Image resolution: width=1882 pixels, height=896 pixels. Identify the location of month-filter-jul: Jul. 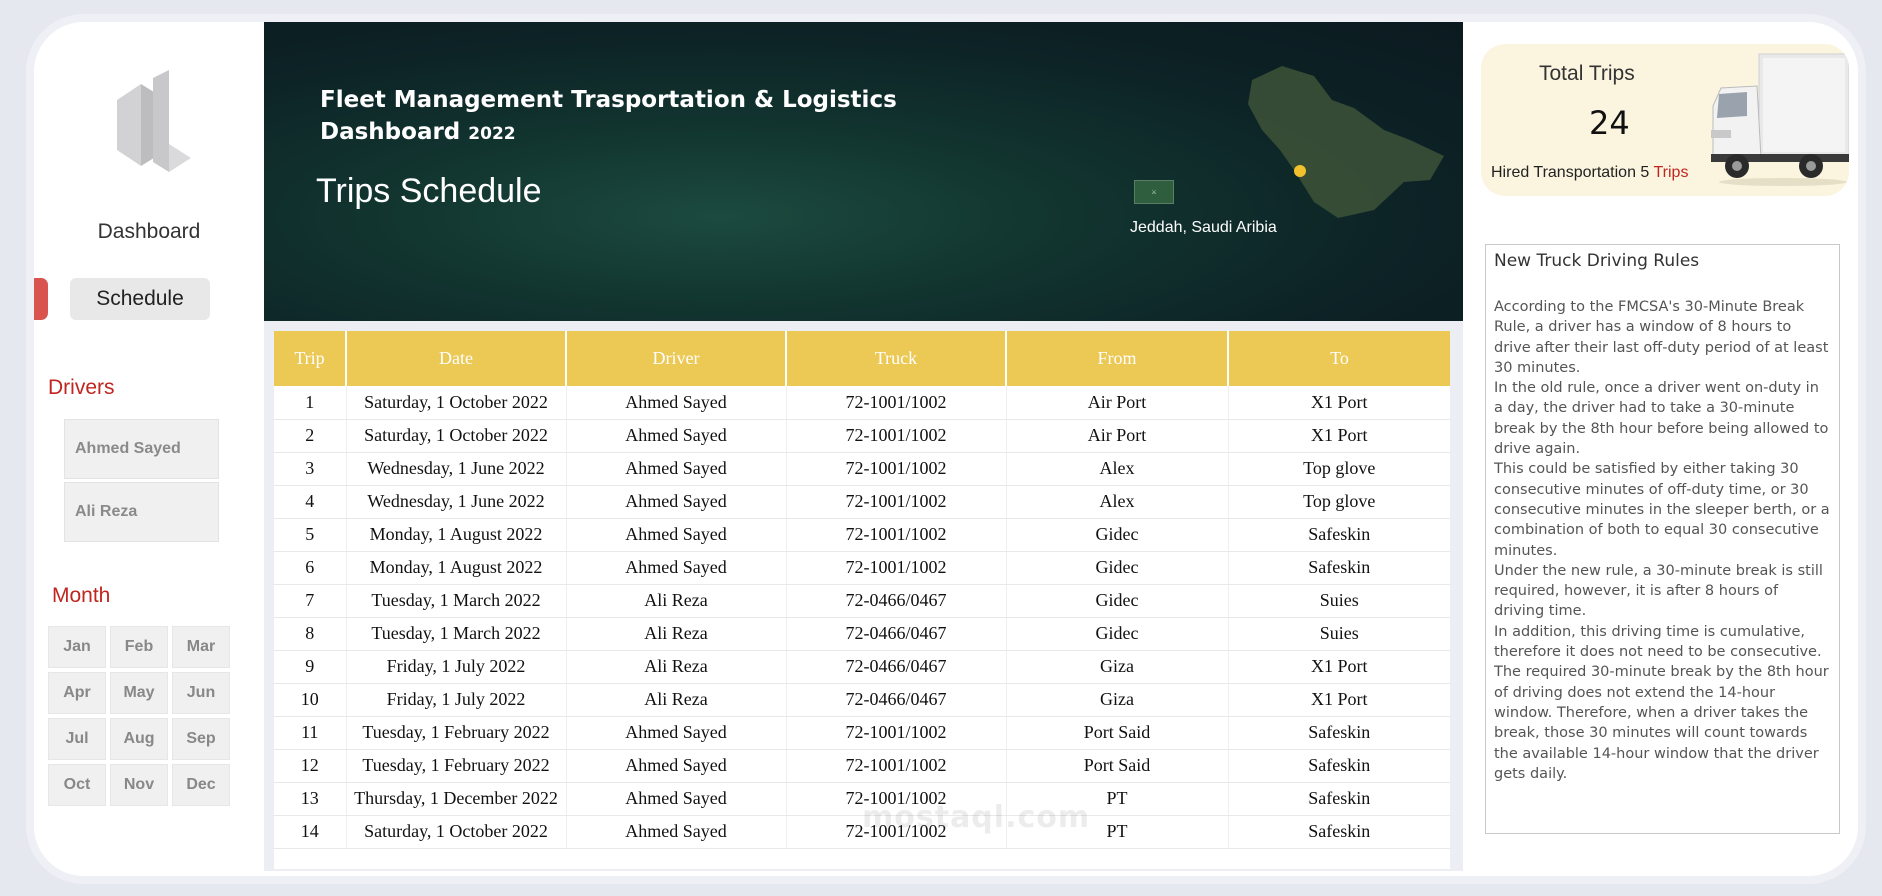
(77, 739).